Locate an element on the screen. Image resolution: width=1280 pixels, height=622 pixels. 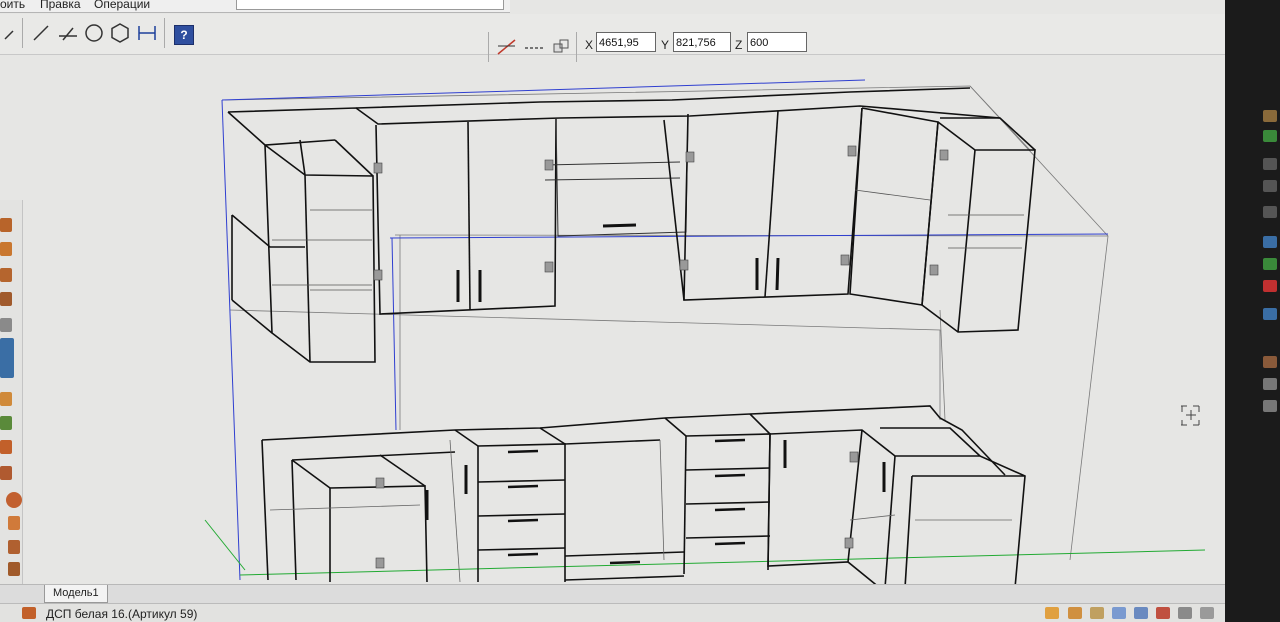
cone-icon is located at coordinates (14, 523).